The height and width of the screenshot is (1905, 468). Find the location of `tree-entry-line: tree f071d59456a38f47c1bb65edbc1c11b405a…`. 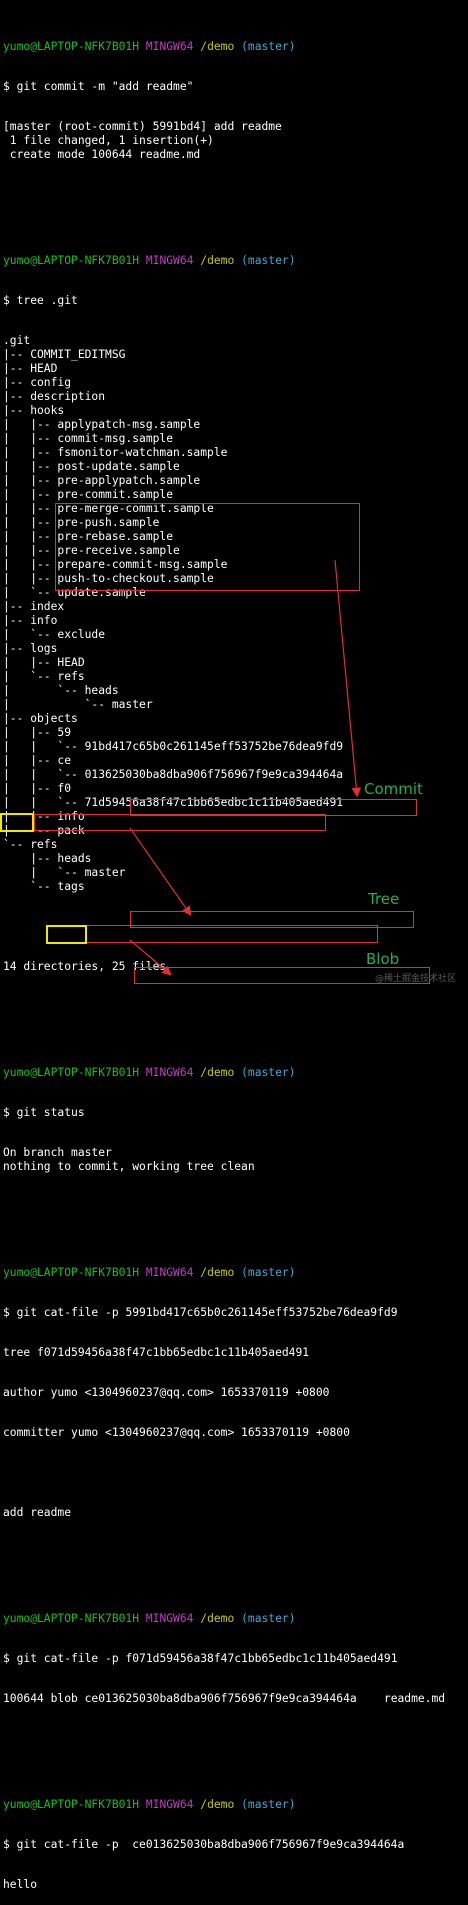

tree-entry-line: tree f071d59456a38f47c1bb65edbc1c11b405a… is located at coordinates (235, 1353).